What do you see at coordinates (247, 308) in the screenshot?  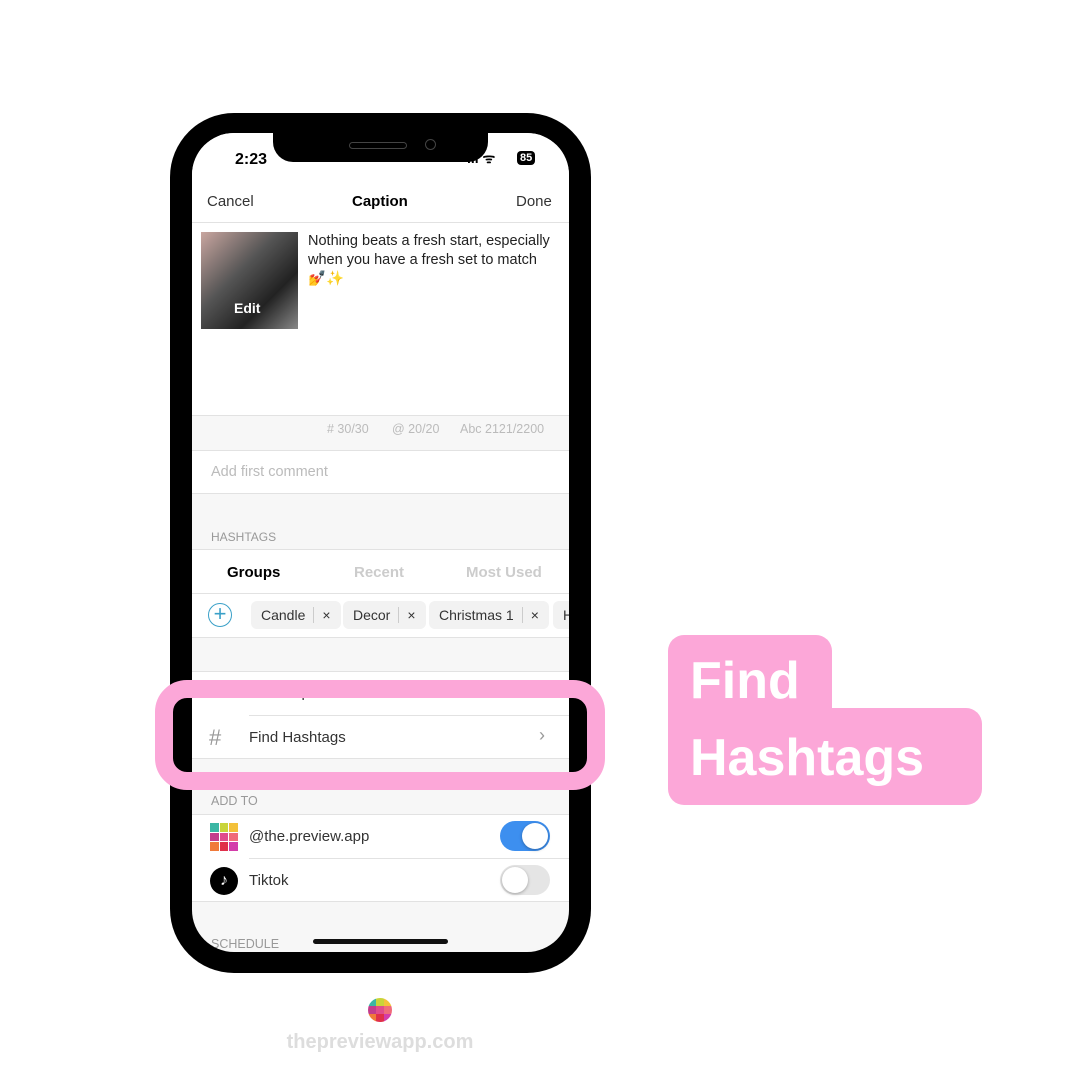 I see `edit-label: Edit` at bounding box center [247, 308].